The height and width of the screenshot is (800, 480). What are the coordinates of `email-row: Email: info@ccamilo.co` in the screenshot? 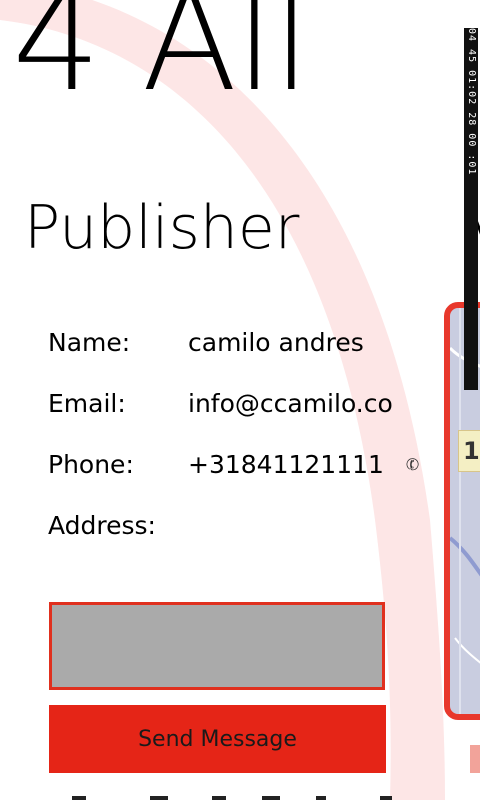 It's located at (233, 403).